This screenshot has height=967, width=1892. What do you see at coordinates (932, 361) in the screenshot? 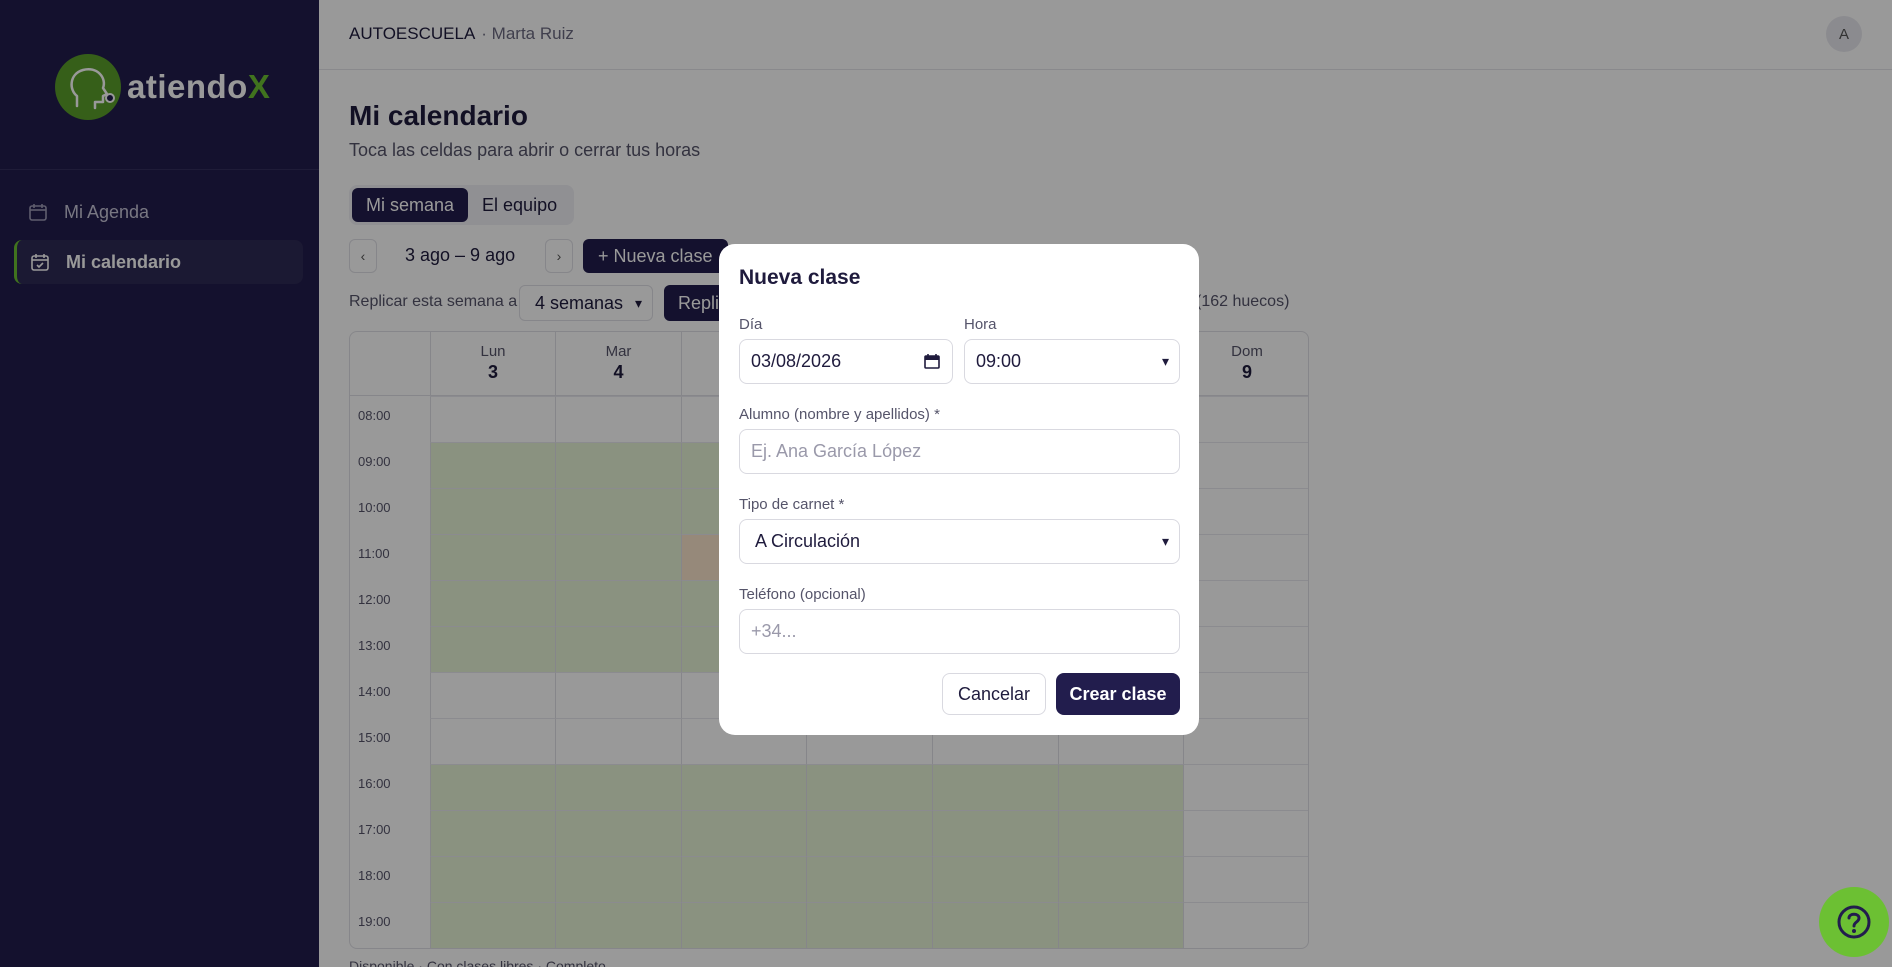
I see `calendar-icon` at bounding box center [932, 361].